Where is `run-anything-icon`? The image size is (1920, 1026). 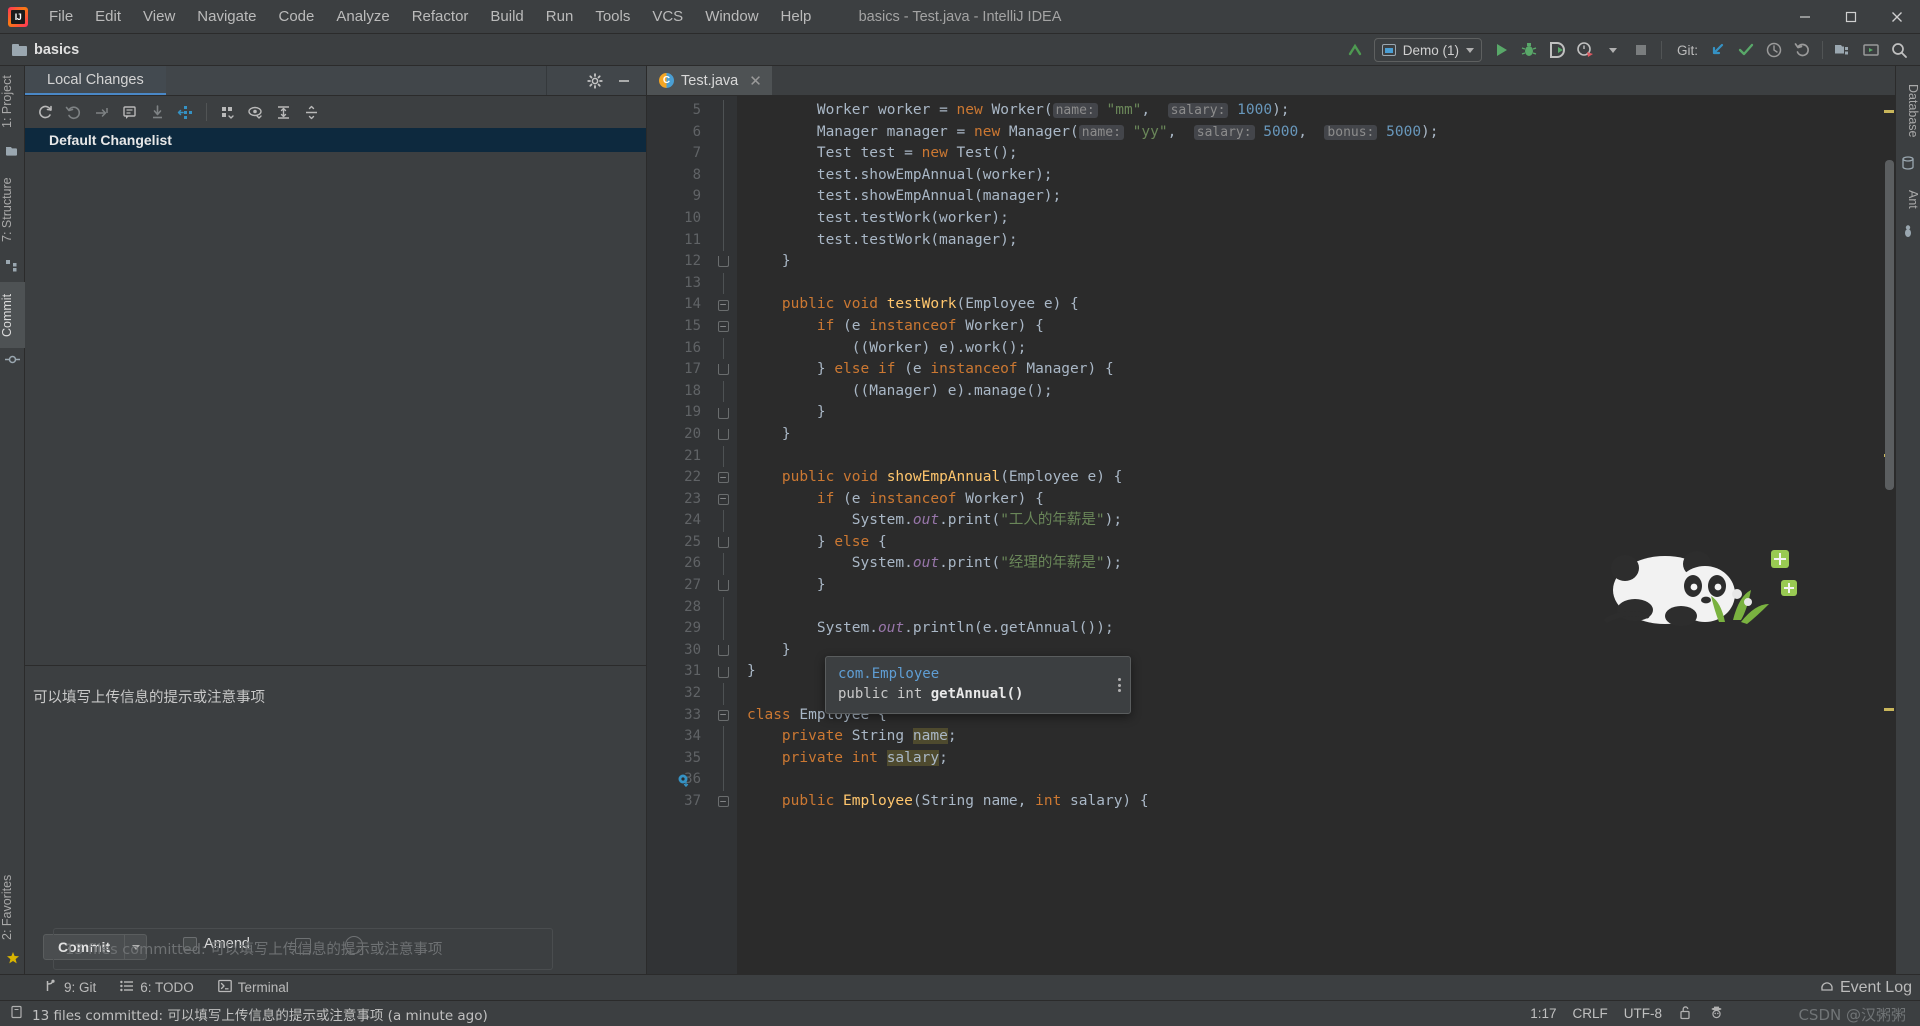
run-anything-icon is located at coordinates (1871, 50).